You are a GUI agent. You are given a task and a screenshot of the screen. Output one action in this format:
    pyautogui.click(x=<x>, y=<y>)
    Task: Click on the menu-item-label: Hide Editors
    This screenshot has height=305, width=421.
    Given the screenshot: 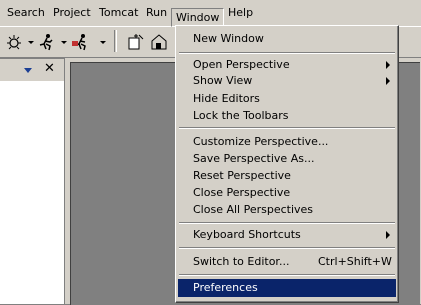 What is the action you would take?
    pyautogui.click(x=226, y=98)
    